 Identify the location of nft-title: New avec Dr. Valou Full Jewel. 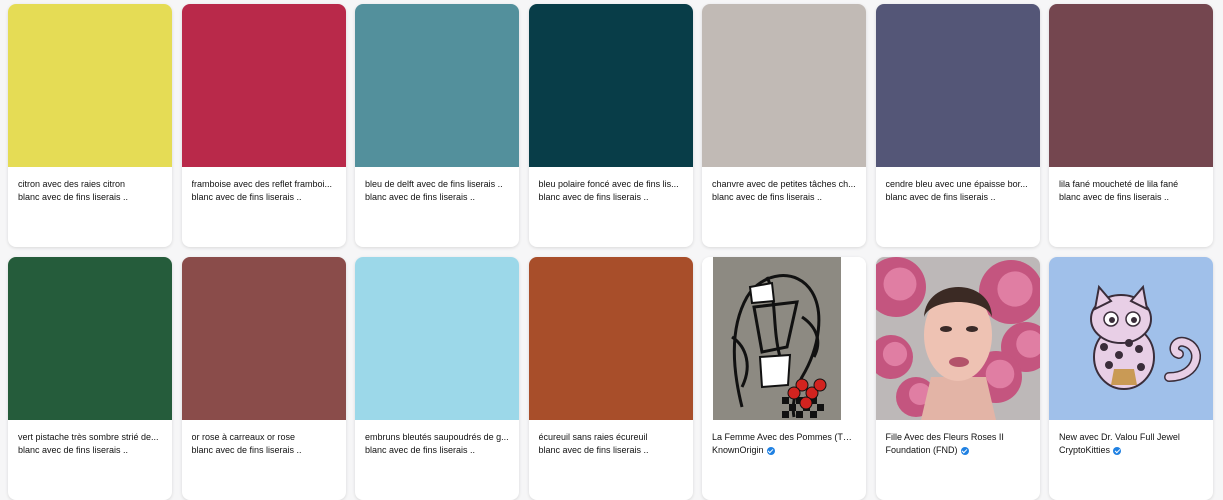
(1131, 437).